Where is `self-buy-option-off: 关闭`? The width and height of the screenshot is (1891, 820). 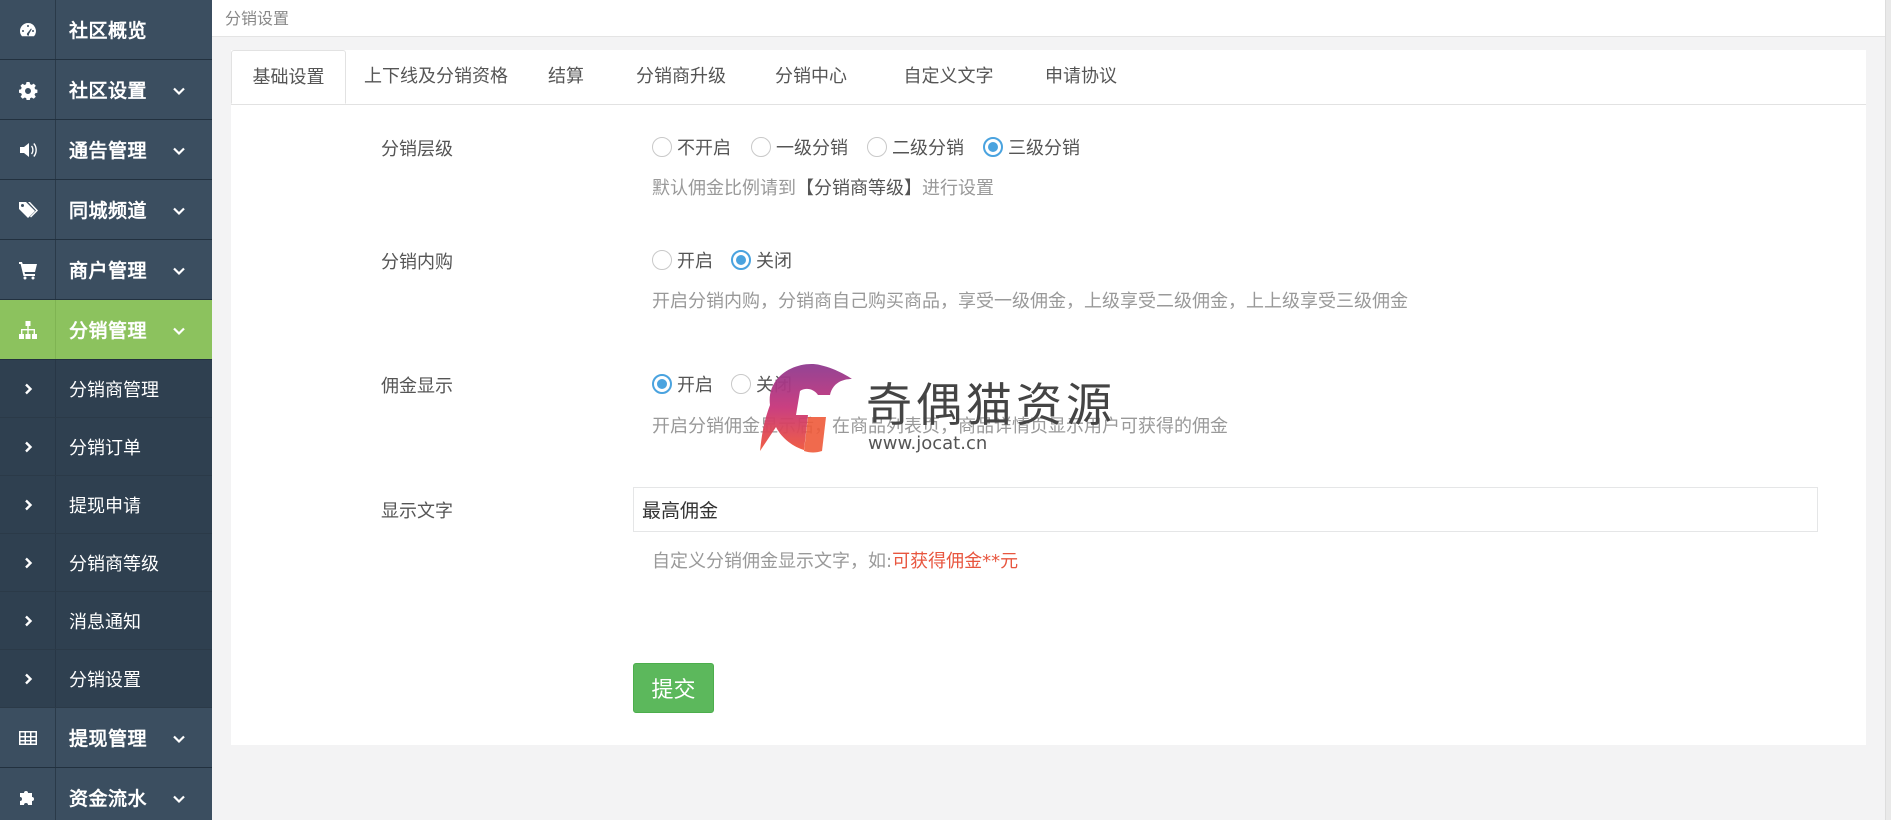 self-buy-option-off: 关闭 is located at coordinates (761, 260).